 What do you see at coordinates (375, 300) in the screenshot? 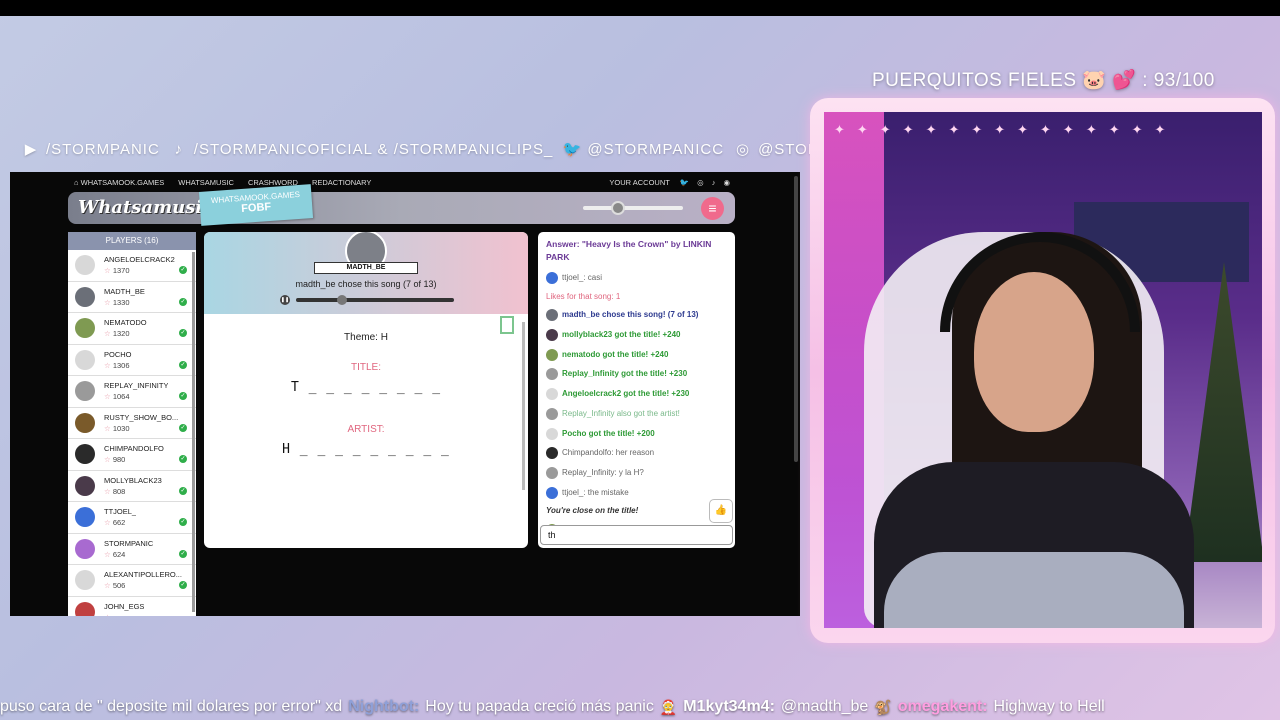
I see `audio-progress-bar` at bounding box center [375, 300].